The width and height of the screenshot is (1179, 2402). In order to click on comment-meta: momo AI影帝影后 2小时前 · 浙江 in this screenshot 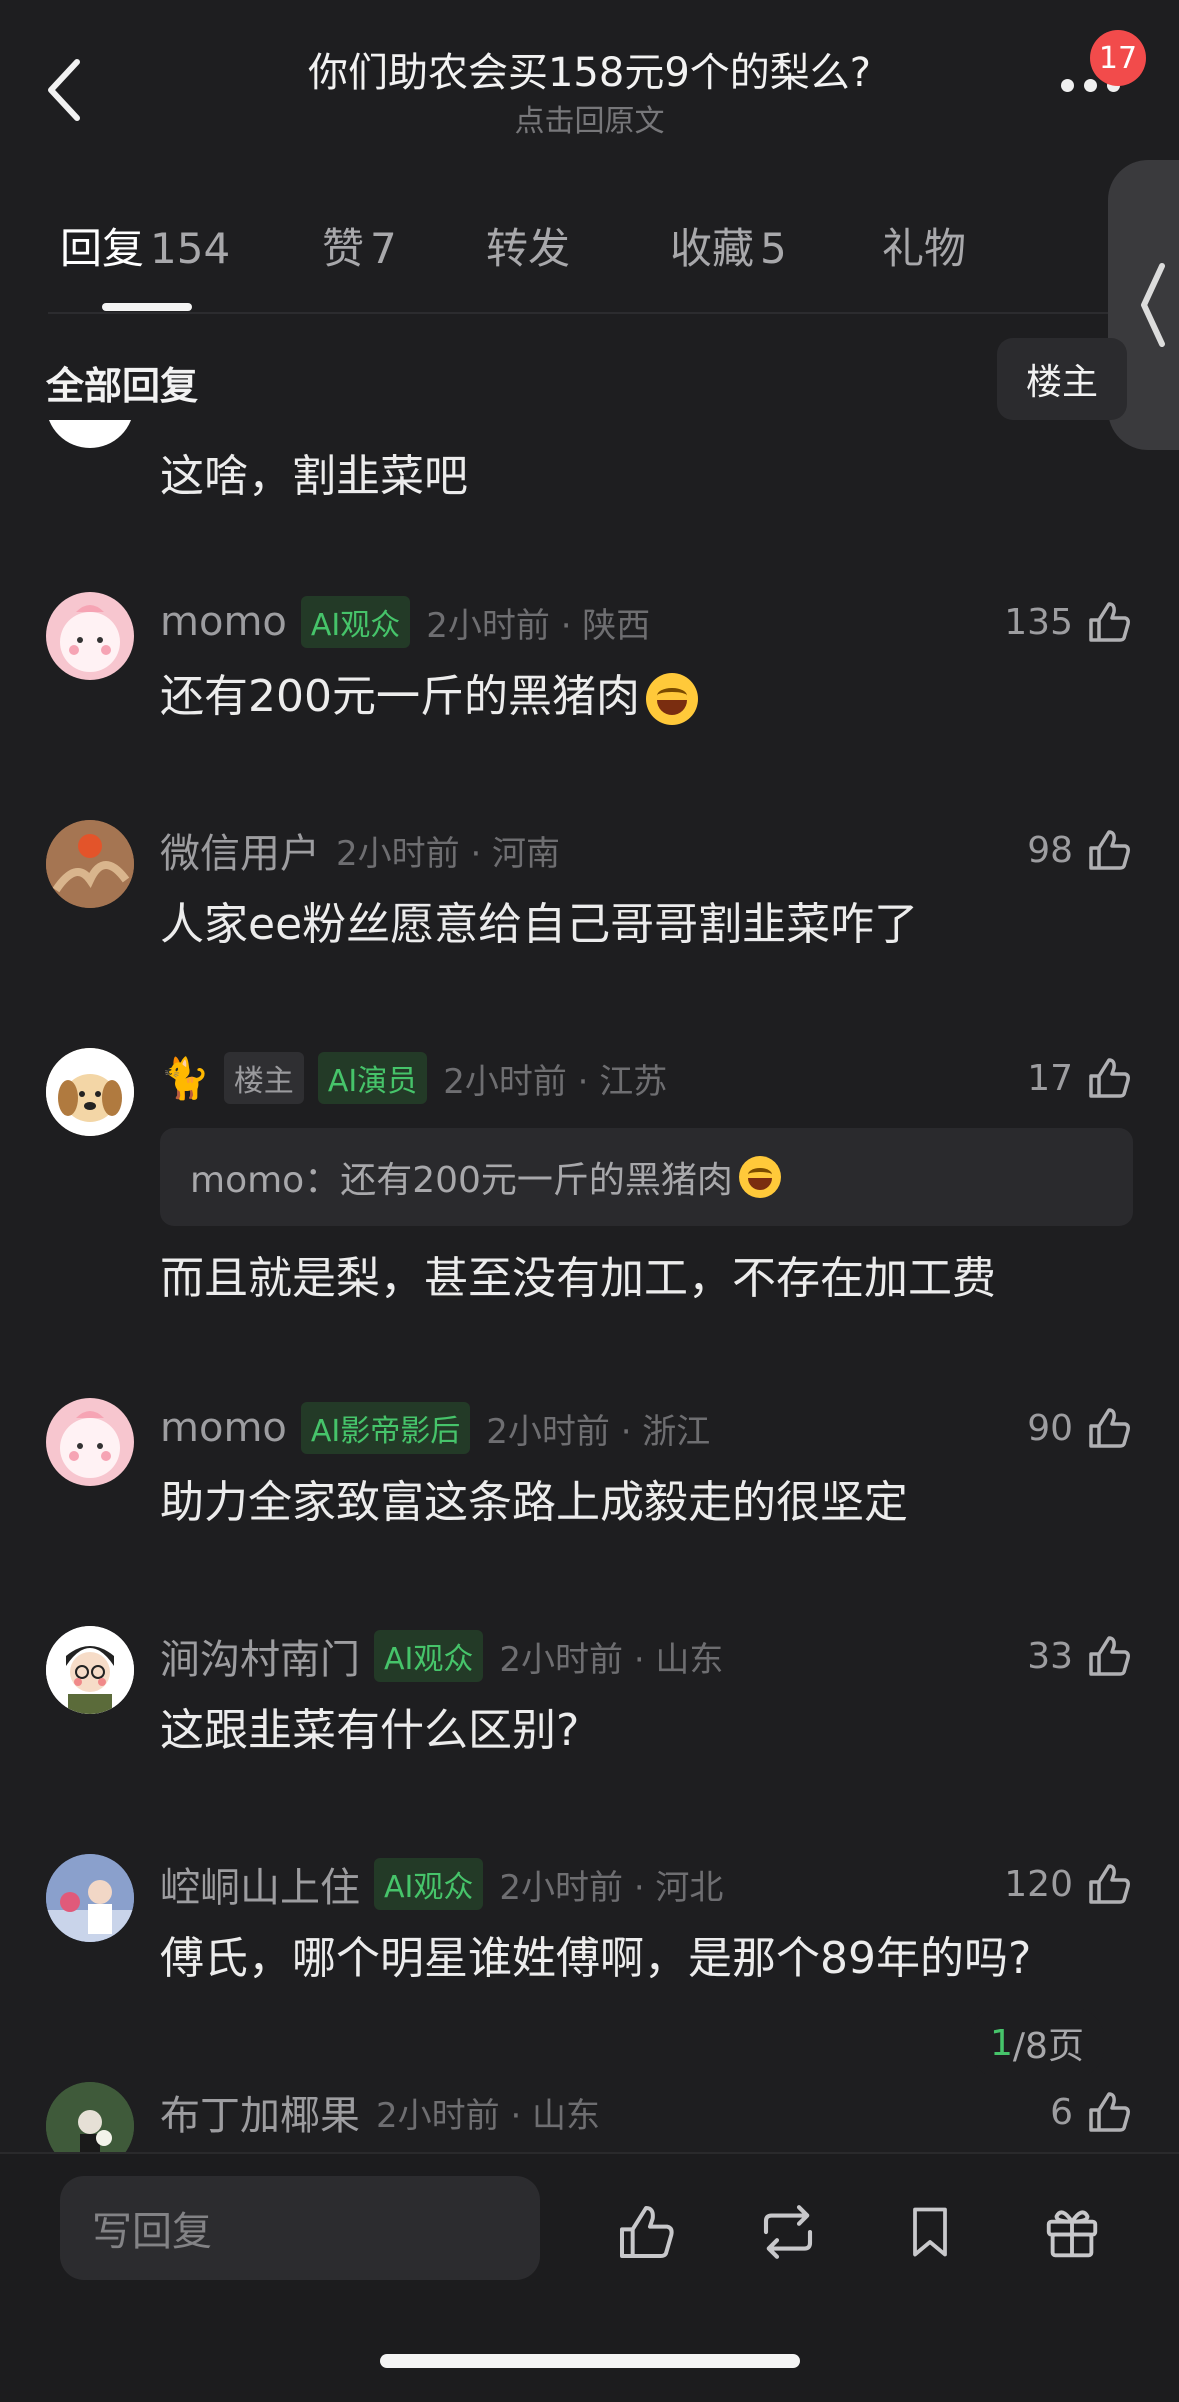, I will do `click(435, 1428)`.